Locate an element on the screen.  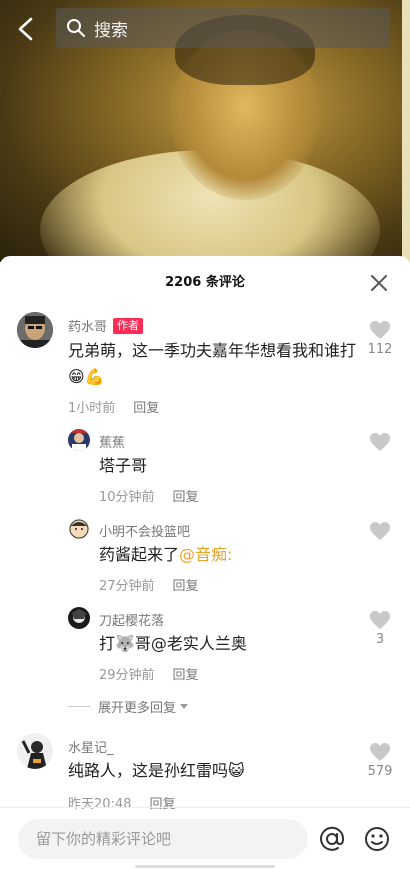
like-count: 112 is located at coordinates (380, 349).